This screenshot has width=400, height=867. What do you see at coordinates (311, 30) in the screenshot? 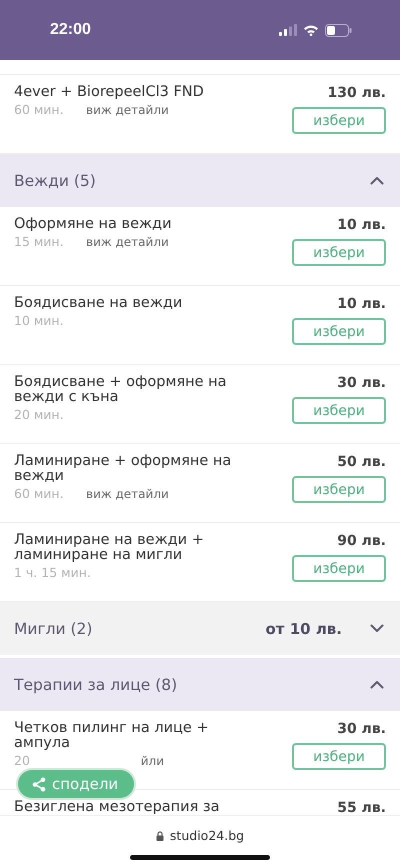
I see `wifi-icon` at bounding box center [311, 30].